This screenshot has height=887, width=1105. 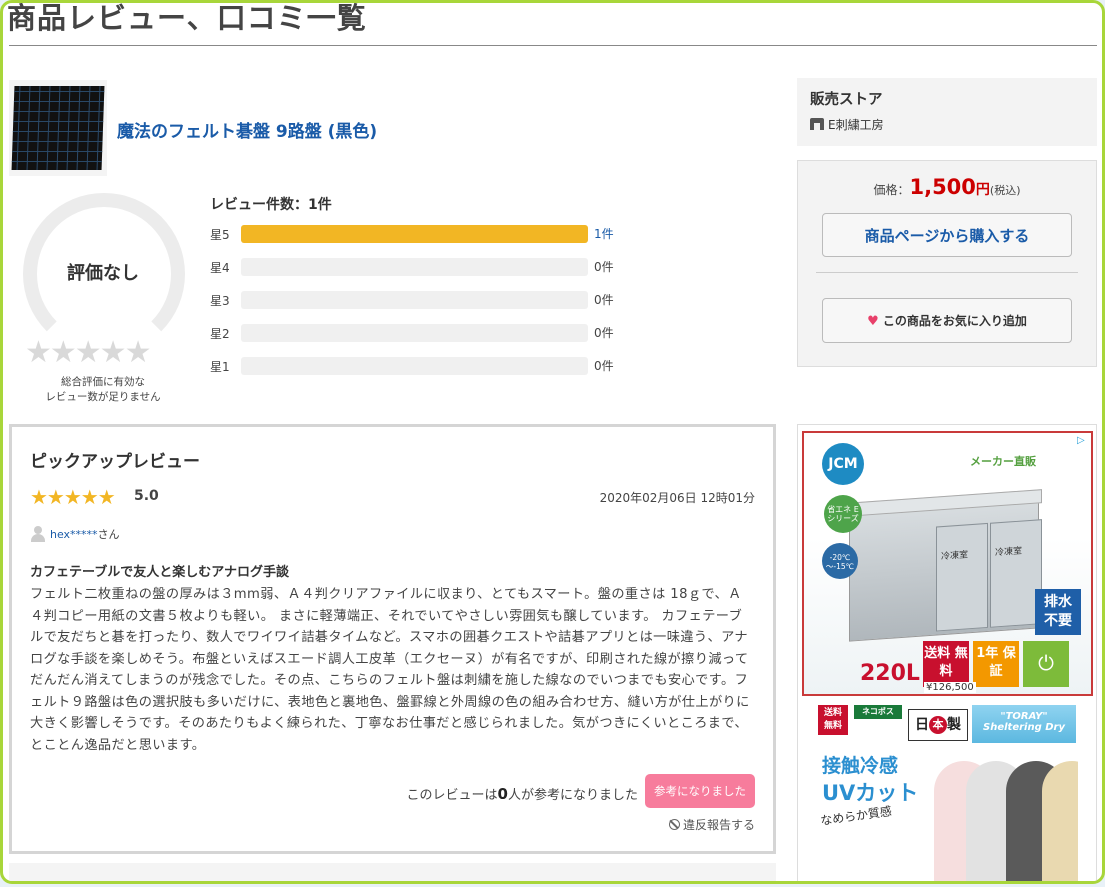 I want to click on contact-cool-text: 接触冷感, so click(x=860, y=766).